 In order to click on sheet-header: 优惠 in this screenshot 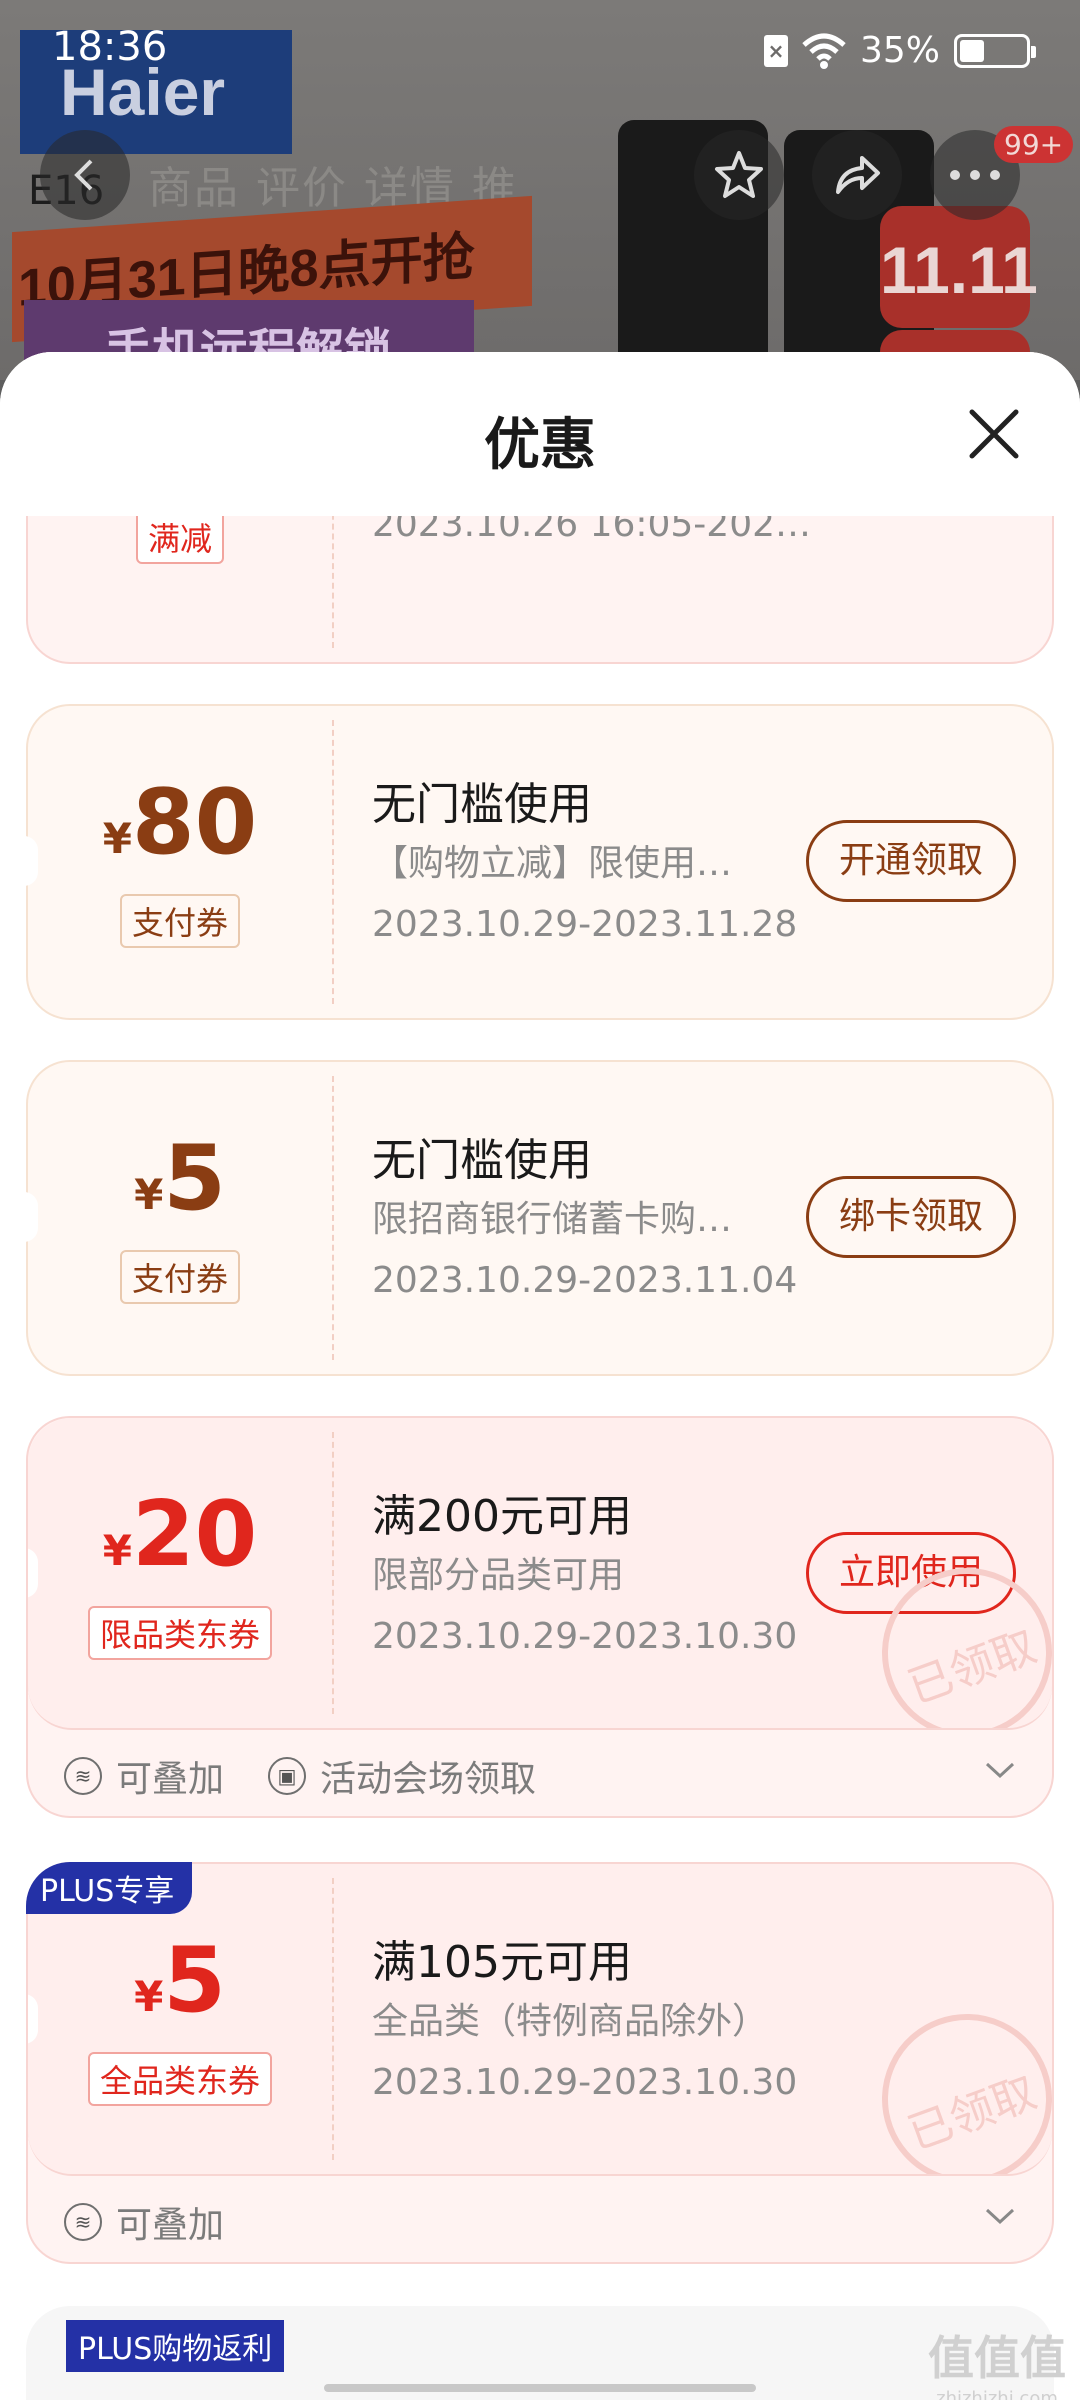, I will do `click(540, 434)`.